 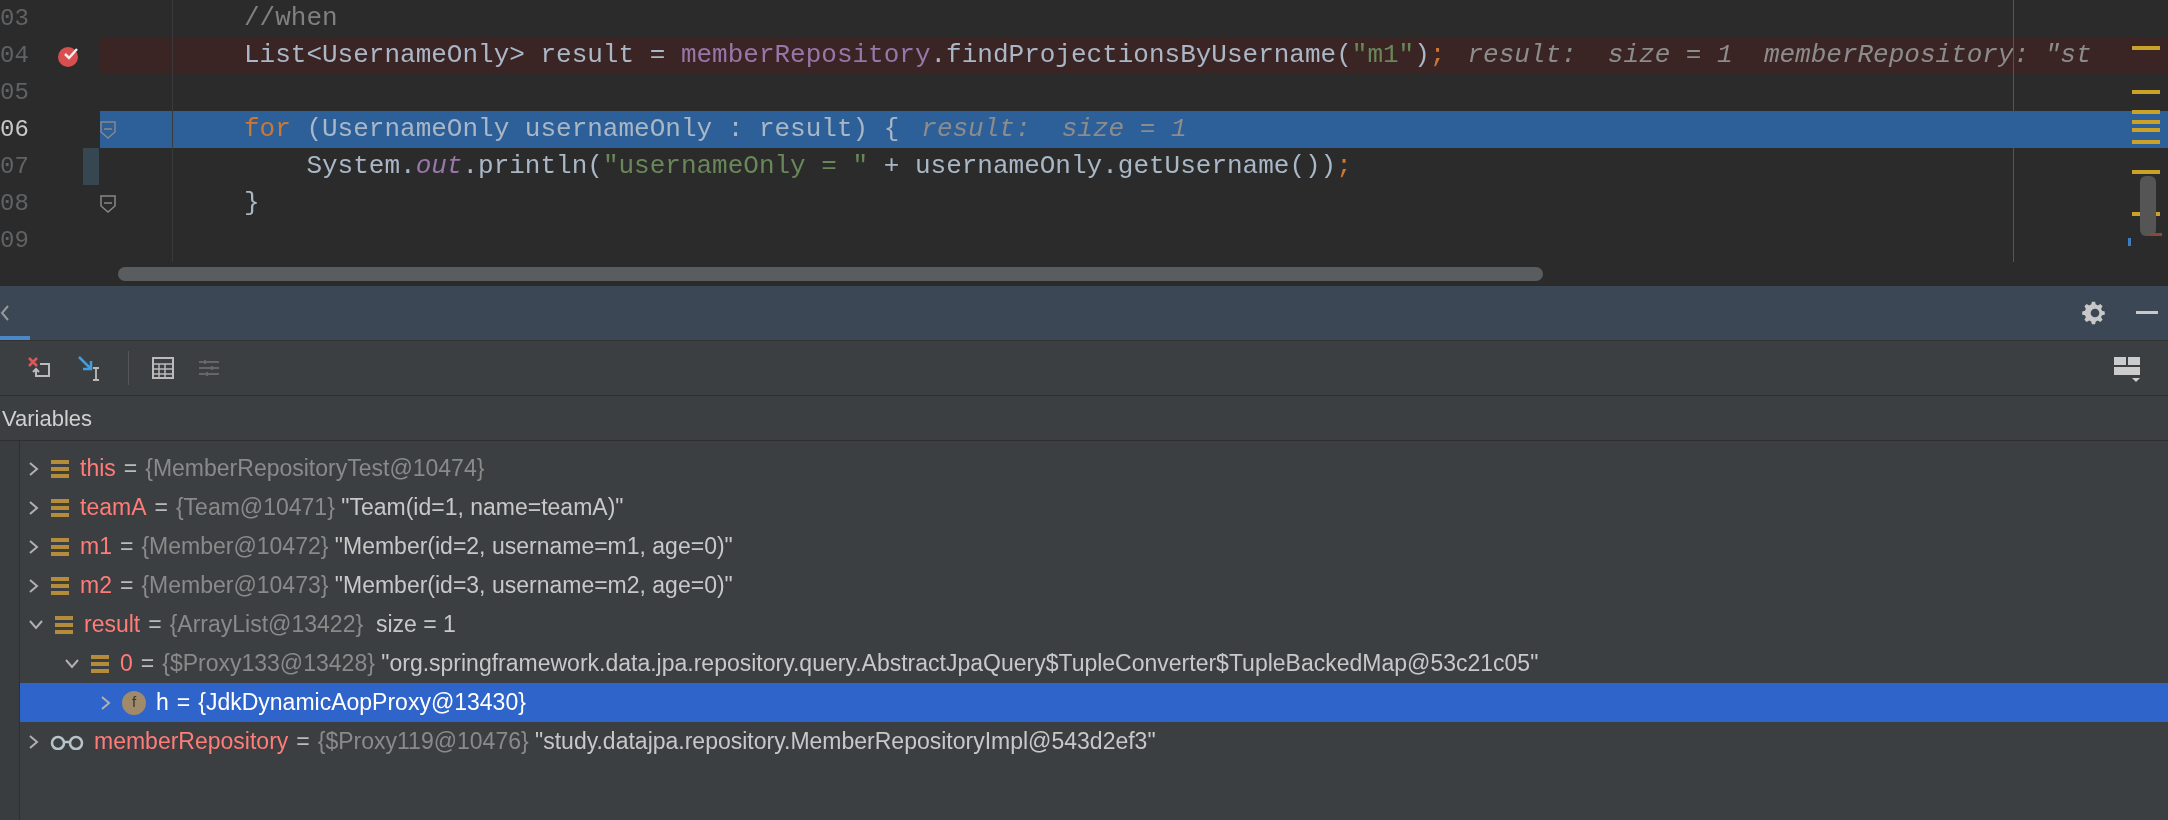 I want to click on variable-row: memberRepository = {$Proxy119@10476} "study.datajpa.repository.MemberRepositoryImpl@543d2ef3", so click(x=1094, y=741).